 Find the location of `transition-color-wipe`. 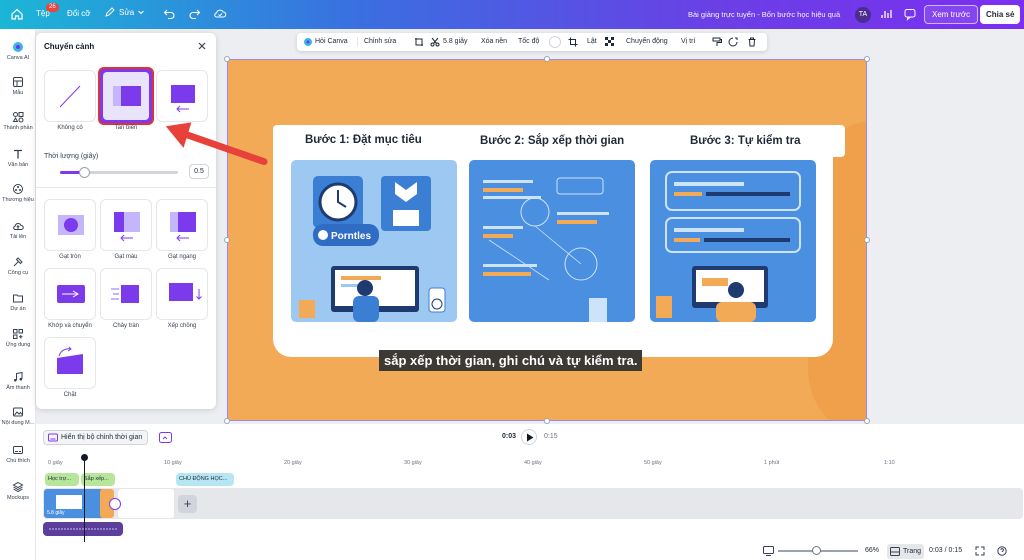

transition-color-wipe is located at coordinates (126, 225).